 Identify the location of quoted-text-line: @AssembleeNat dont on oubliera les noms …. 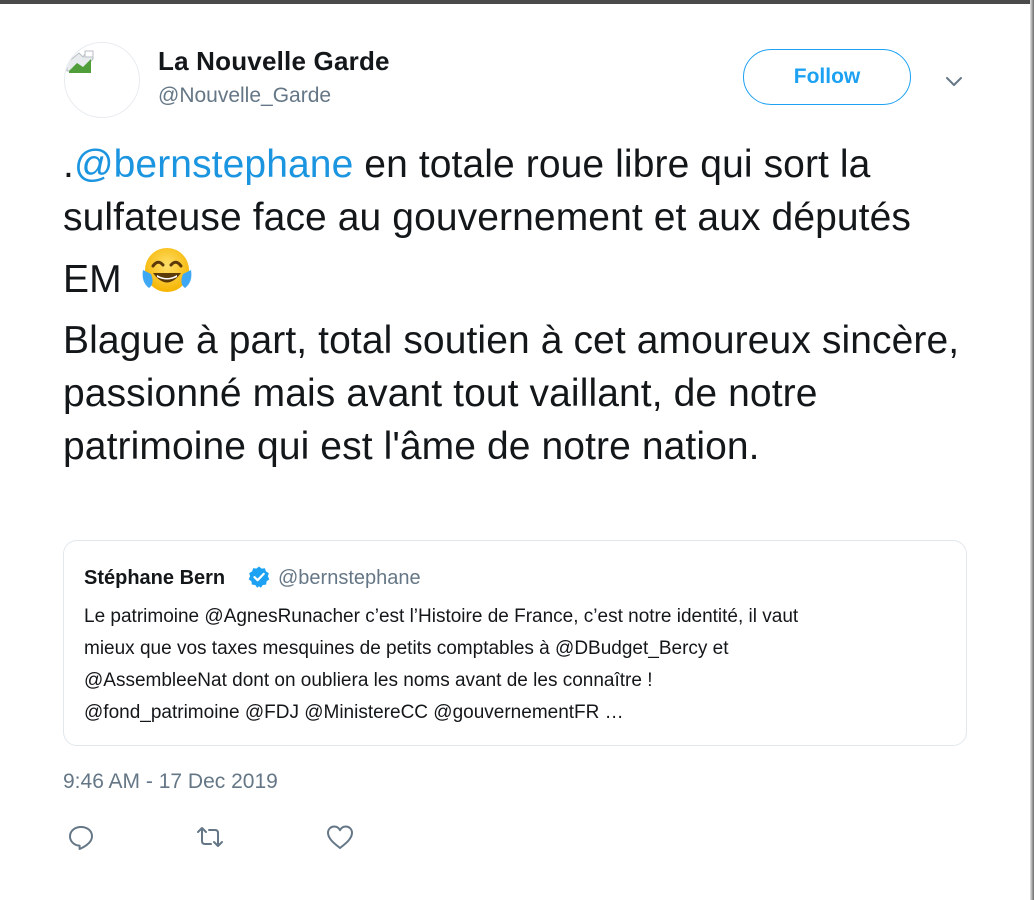
(368, 680).